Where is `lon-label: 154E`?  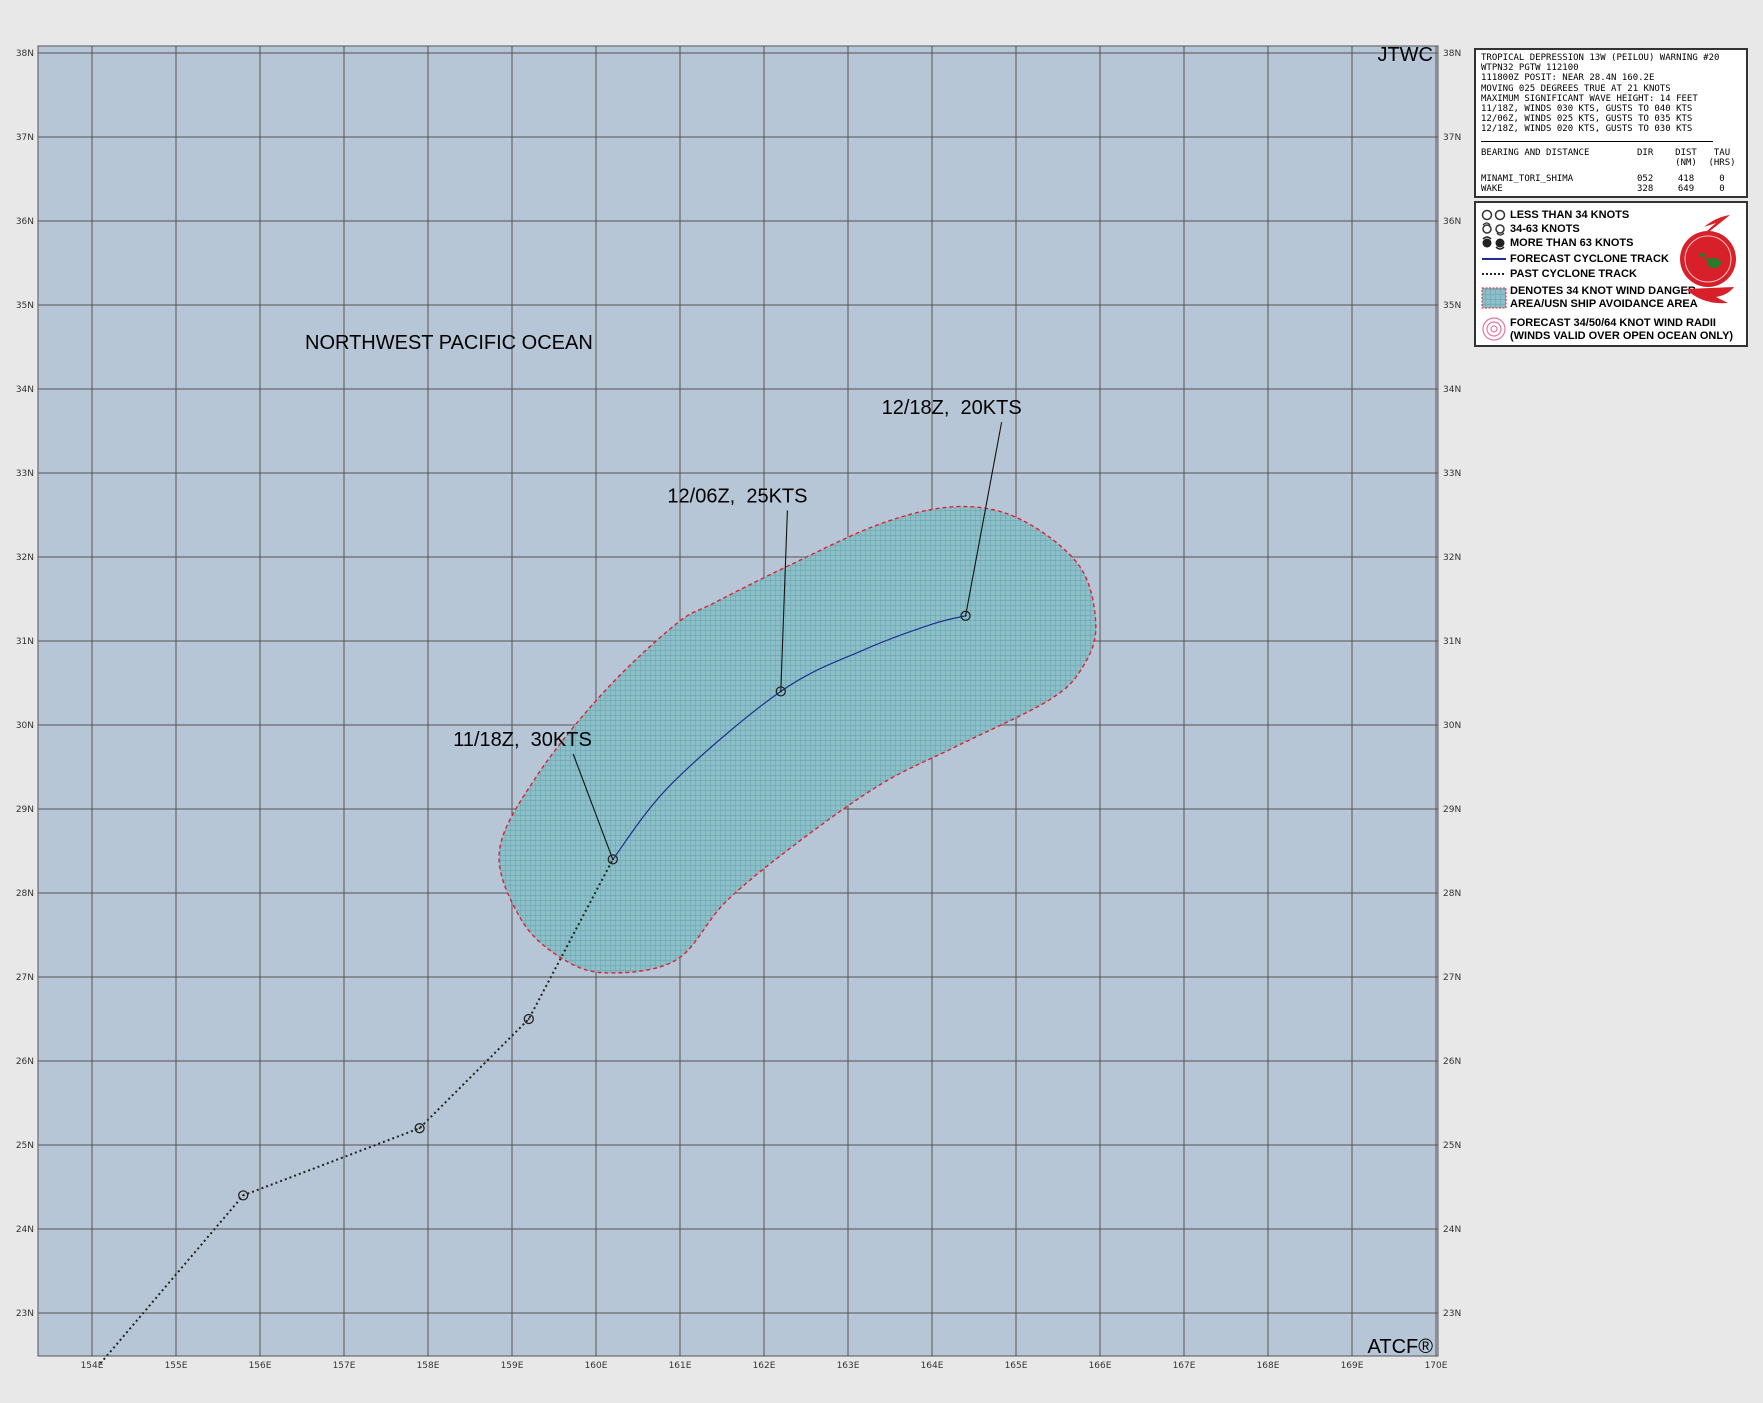
lon-label: 154E is located at coordinates (92, 1366).